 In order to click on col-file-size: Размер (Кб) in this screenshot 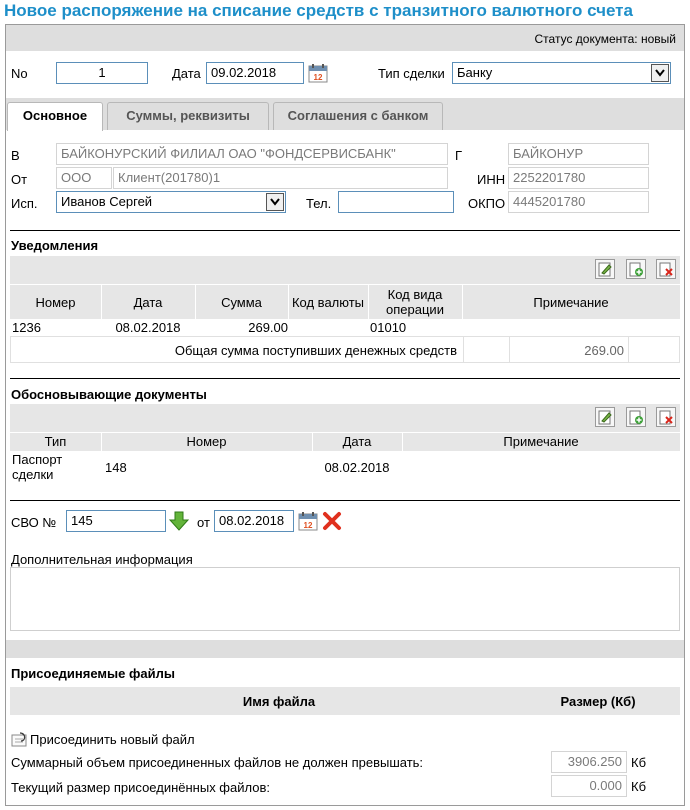, I will do `click(598, 701)`.